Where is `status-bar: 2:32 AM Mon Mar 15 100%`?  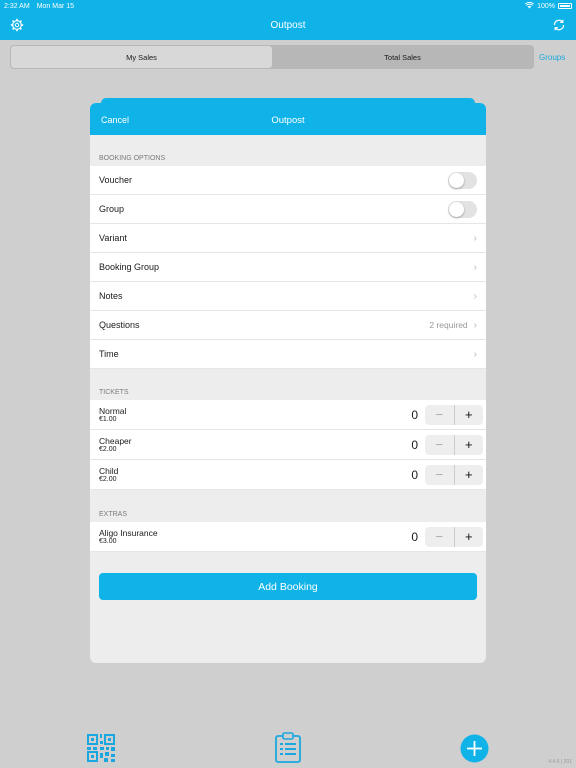 status-bar: 2:32 AM Mon Mar 15 100% is located at coordinates (288, 6).